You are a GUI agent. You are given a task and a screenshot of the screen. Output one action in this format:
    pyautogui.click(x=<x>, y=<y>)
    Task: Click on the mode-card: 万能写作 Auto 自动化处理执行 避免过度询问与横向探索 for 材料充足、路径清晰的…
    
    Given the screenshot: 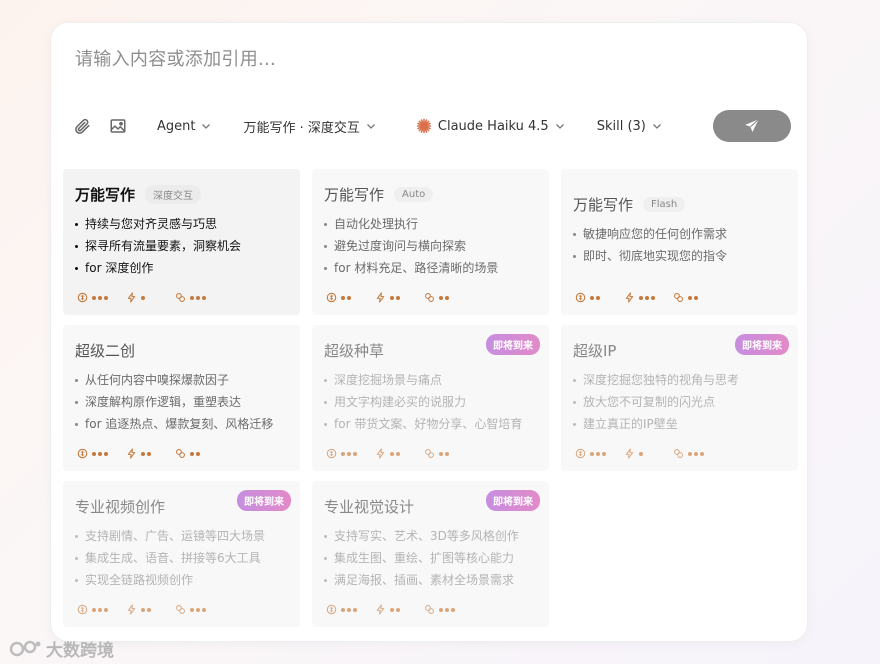 What is the action you would take?
    pyautogui.click(x=430, y=242)
    